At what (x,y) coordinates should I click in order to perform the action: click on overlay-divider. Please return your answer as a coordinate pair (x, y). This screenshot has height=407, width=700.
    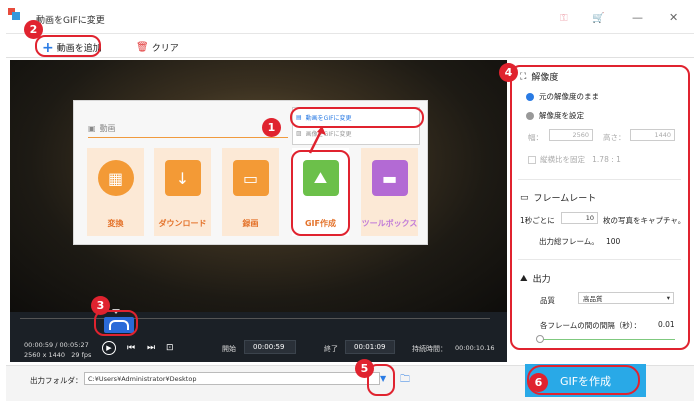
    Looking at the image, I should click on (188, 137).